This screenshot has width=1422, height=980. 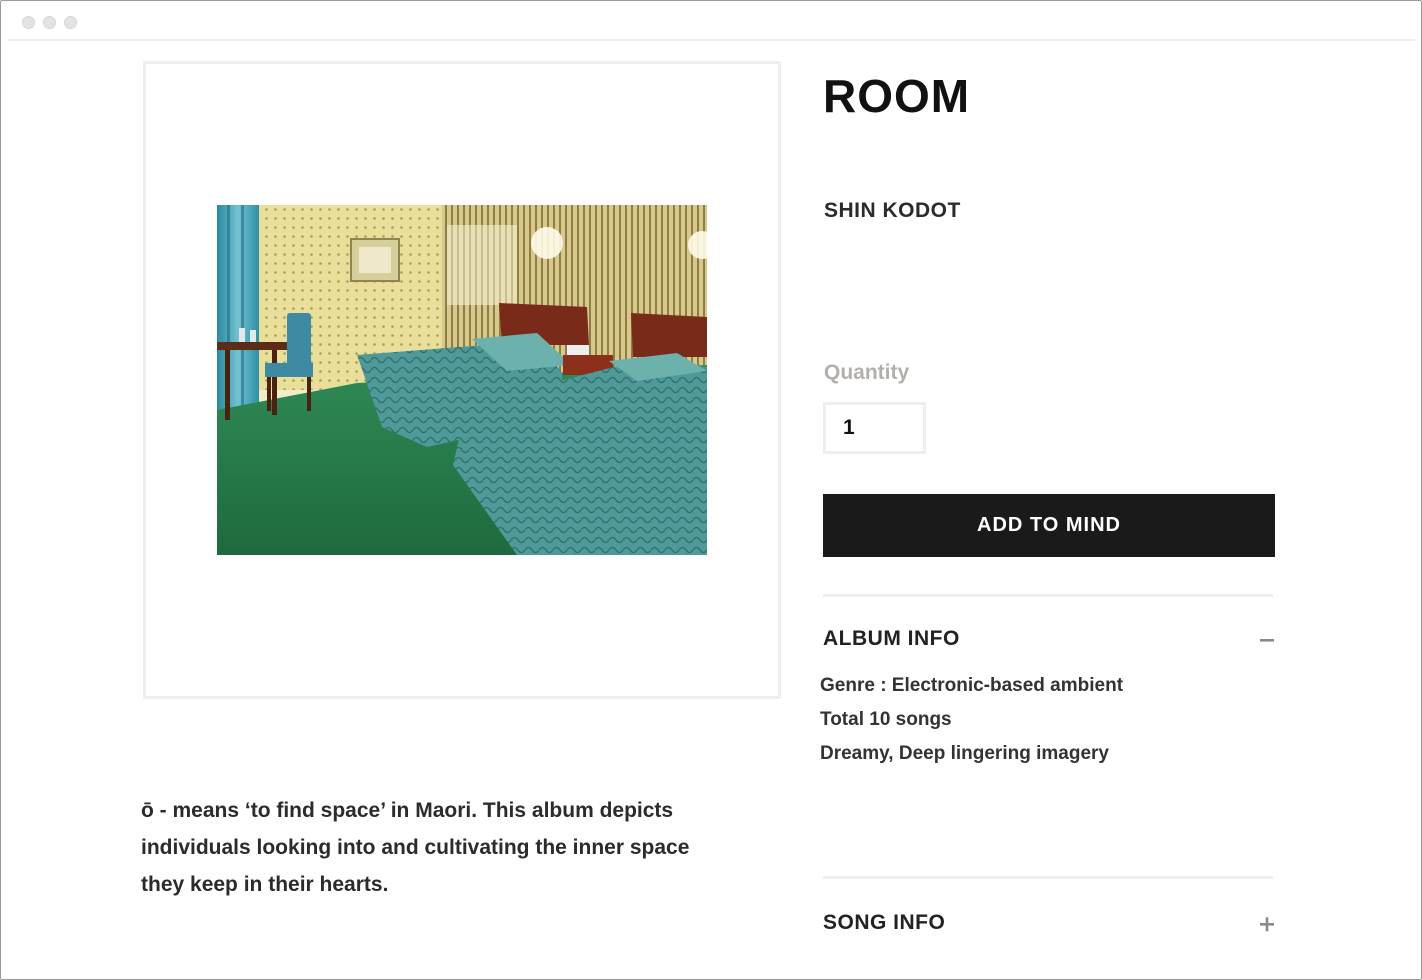 What do you see at coordinates (884, 922) in the screenshot?
I see `song-info-title: SONG INFO` at bounding box center [884, 922].